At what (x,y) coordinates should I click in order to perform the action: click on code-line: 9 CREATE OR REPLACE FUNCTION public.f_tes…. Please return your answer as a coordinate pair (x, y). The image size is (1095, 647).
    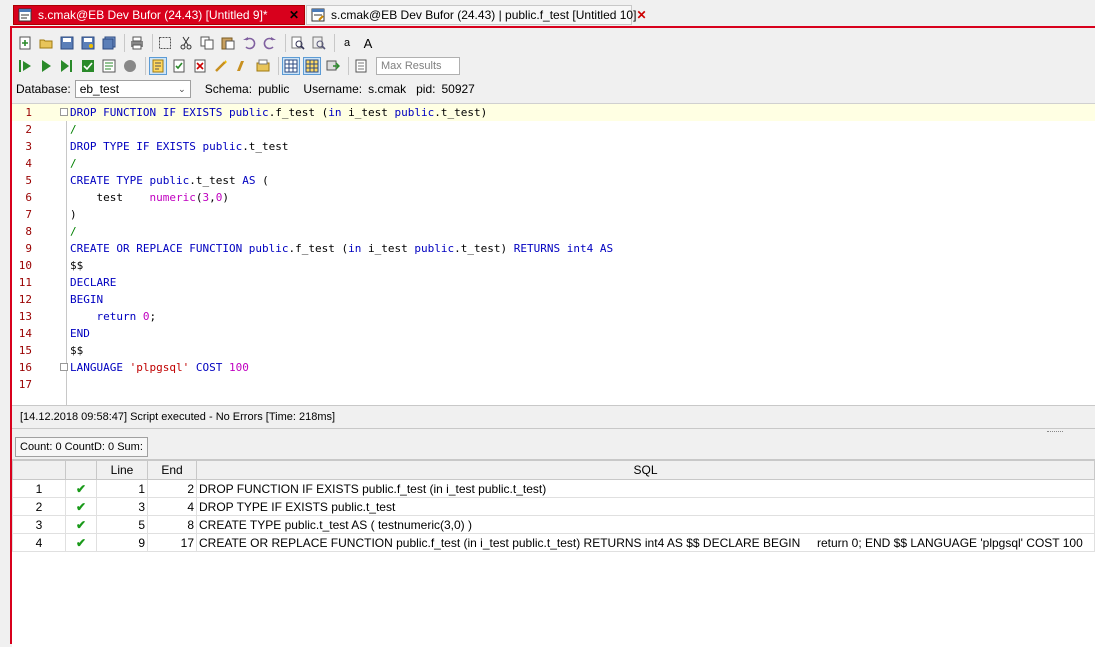
    Looking at the image, I should click on (553, 248).